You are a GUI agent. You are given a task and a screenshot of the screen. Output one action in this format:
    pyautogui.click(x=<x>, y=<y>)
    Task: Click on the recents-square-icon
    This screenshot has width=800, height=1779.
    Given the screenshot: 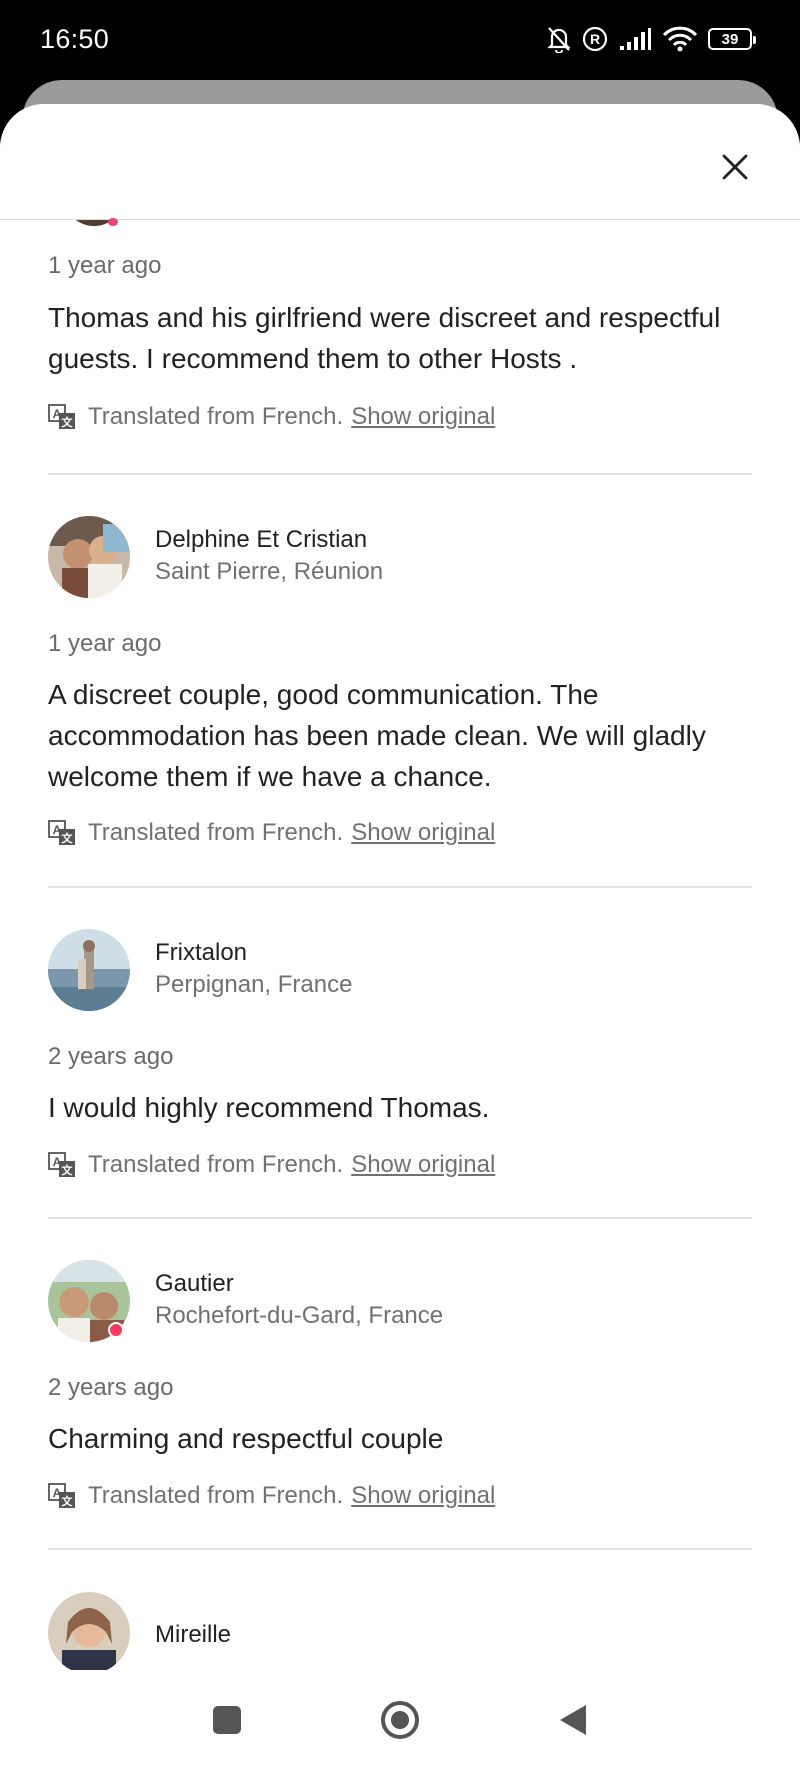 What is the action you would take?
    pyautogui.click(x=227, y=1722)
    